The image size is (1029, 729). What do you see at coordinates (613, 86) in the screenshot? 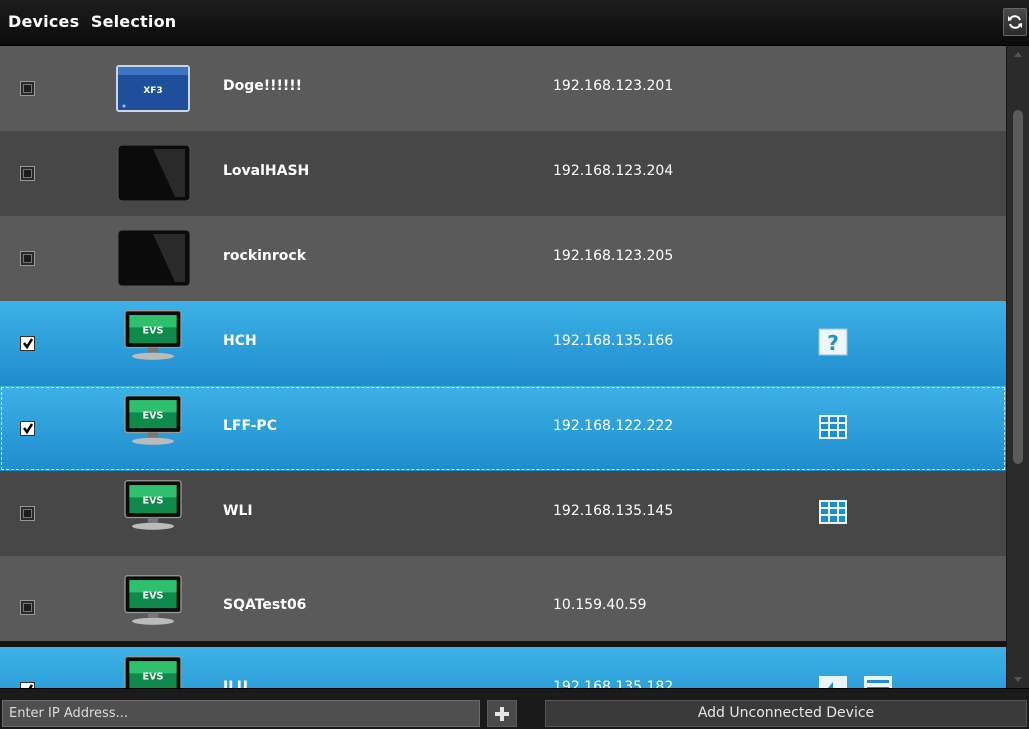
I see `device-ip: 192.168.123.201` at bounding box center [613, 86].